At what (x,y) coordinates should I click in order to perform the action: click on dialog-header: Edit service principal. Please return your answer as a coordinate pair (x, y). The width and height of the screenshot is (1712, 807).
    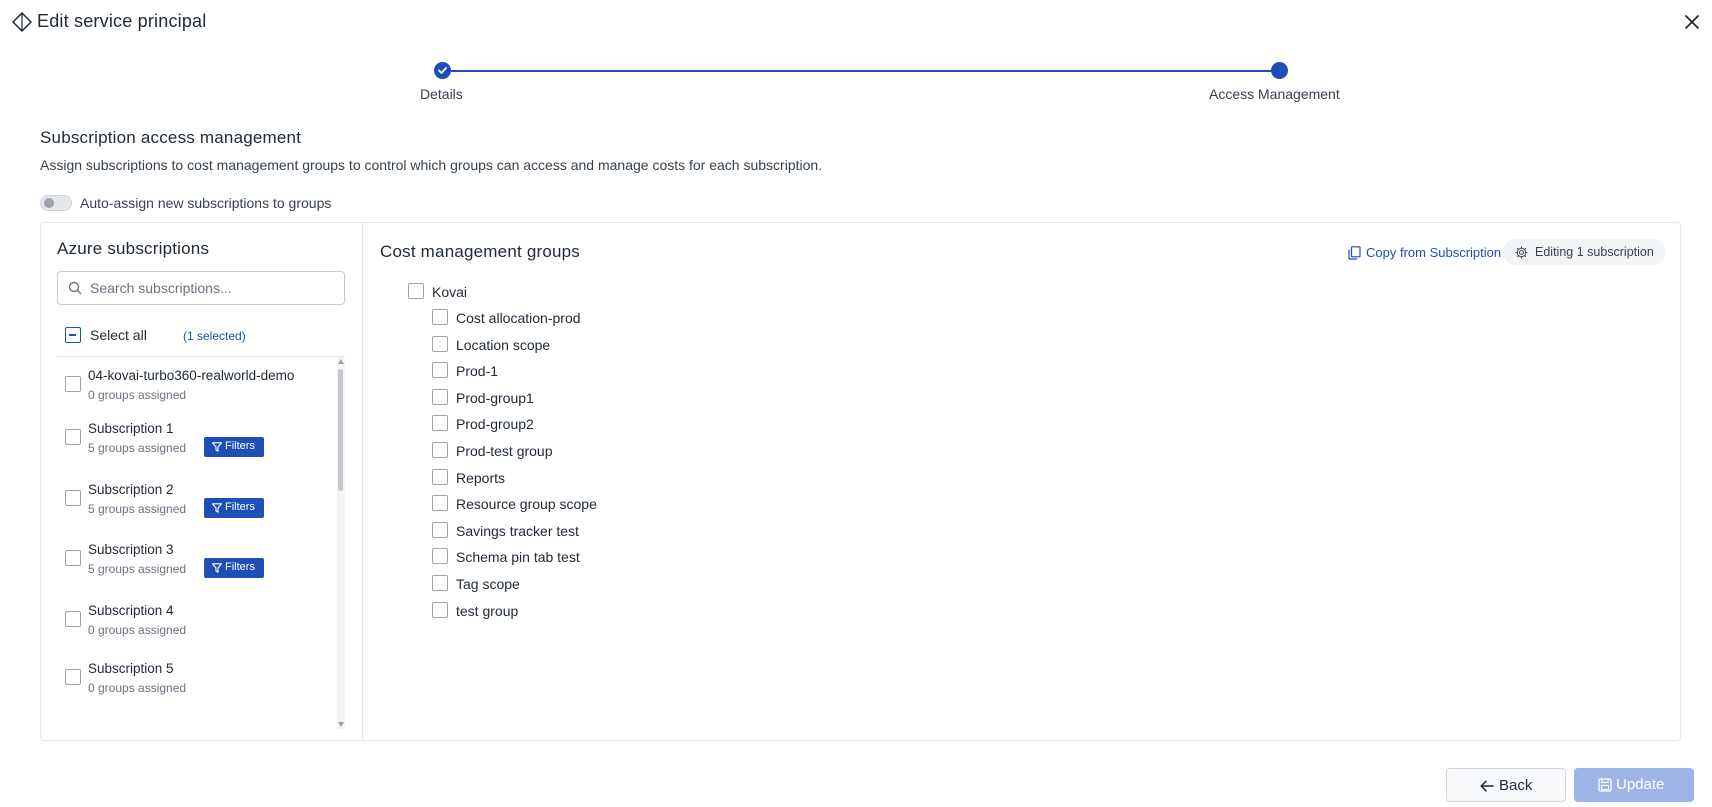
    Looking at the image, I should click on (856, 22).